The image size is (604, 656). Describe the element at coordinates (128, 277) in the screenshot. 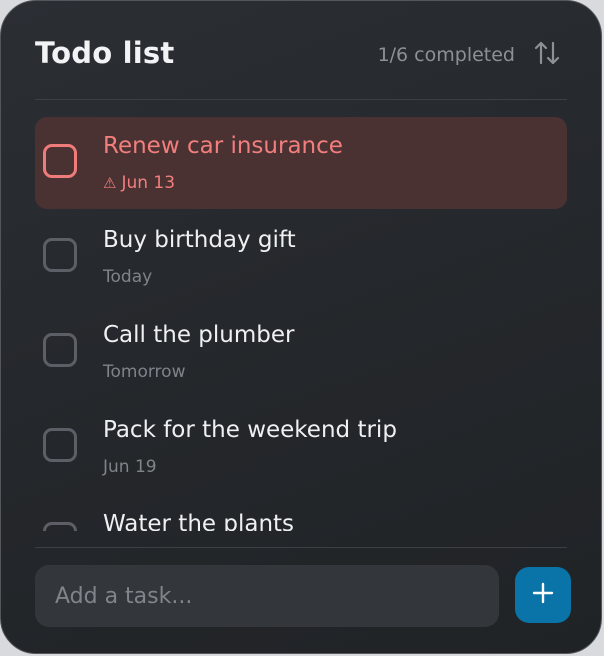

I see `task-due-date: Today` at that location.